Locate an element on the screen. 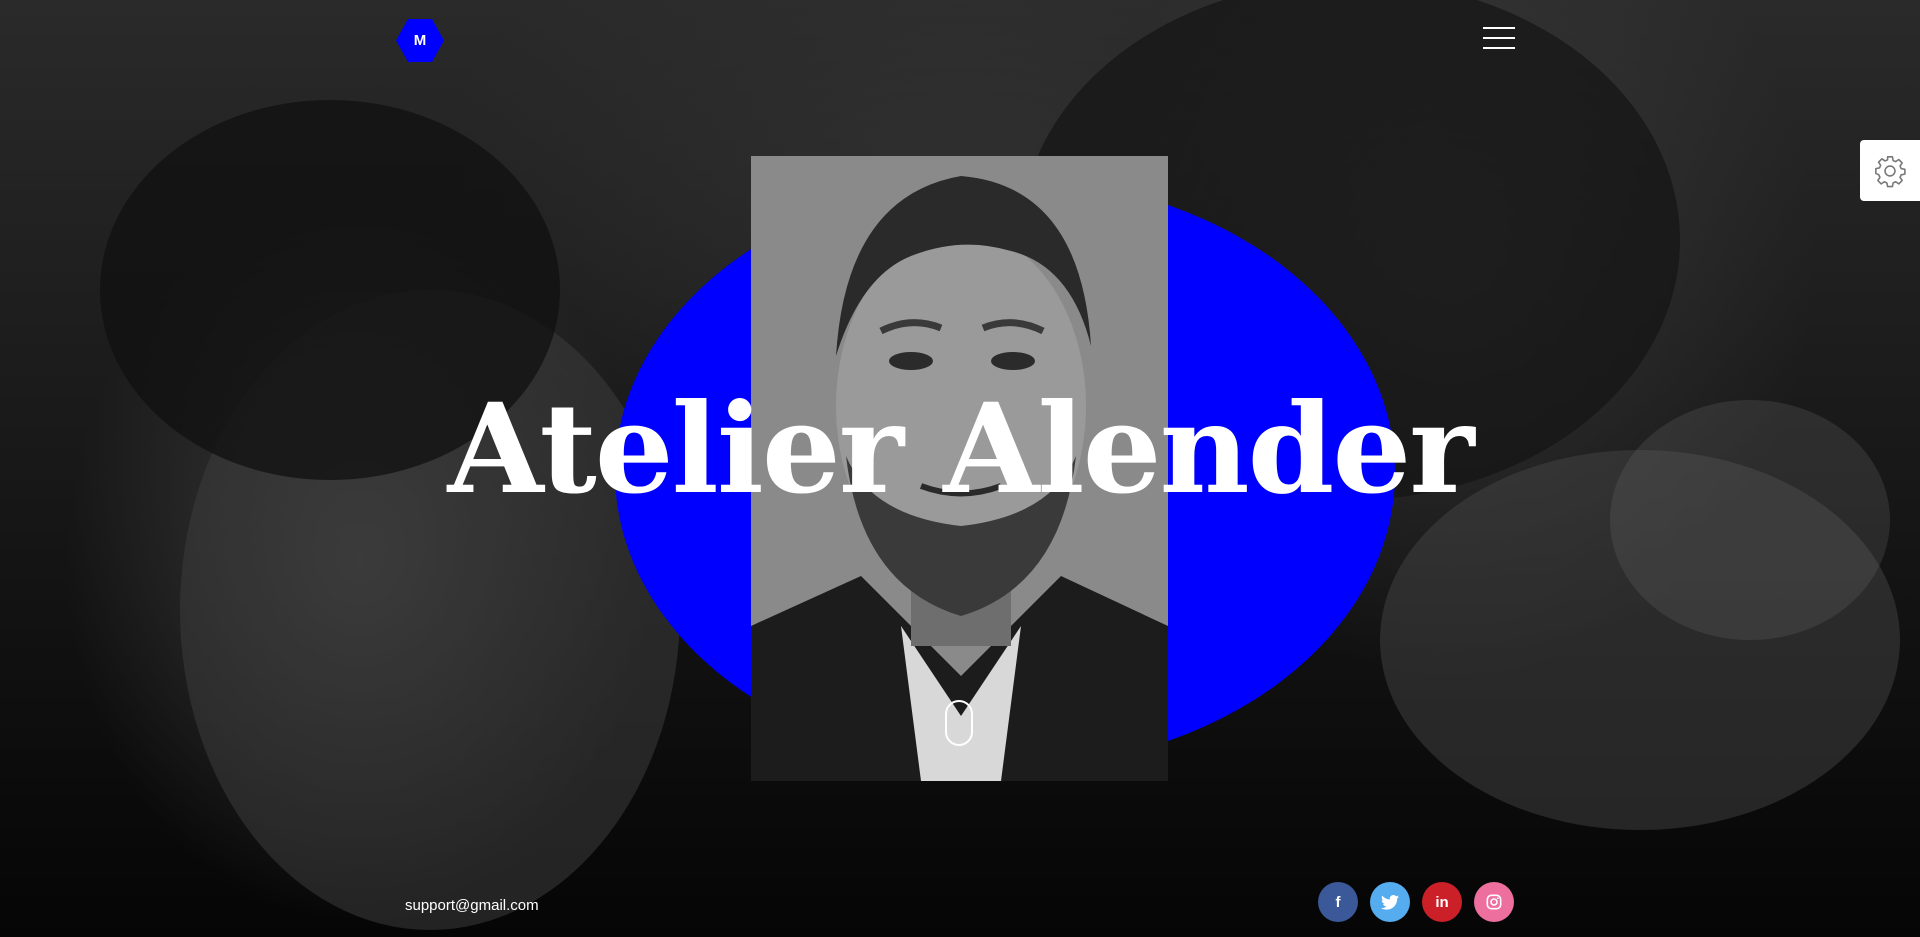  logo-letter: M is located at coordinates (420, 40).